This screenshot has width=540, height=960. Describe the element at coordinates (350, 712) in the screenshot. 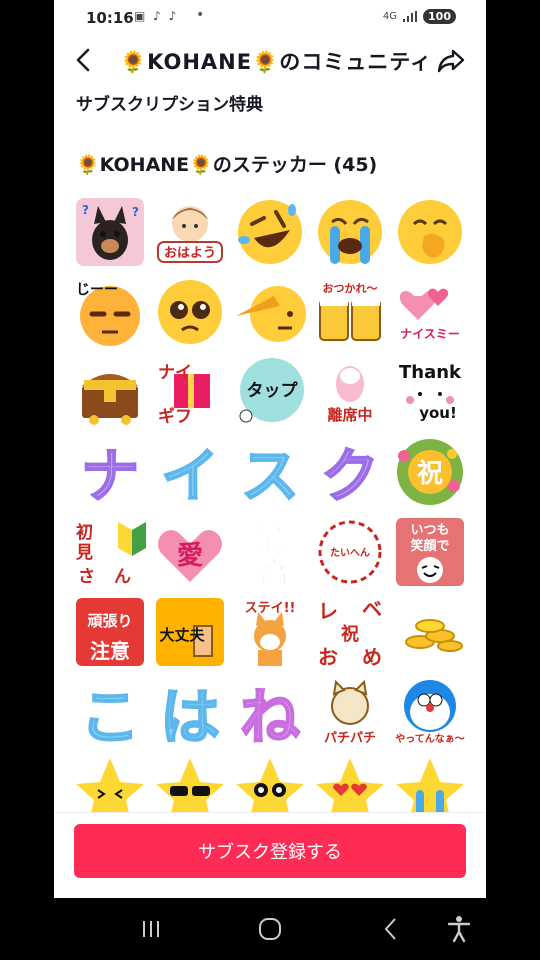

I see `sticker-pachipachi: パチパチ` at that location.